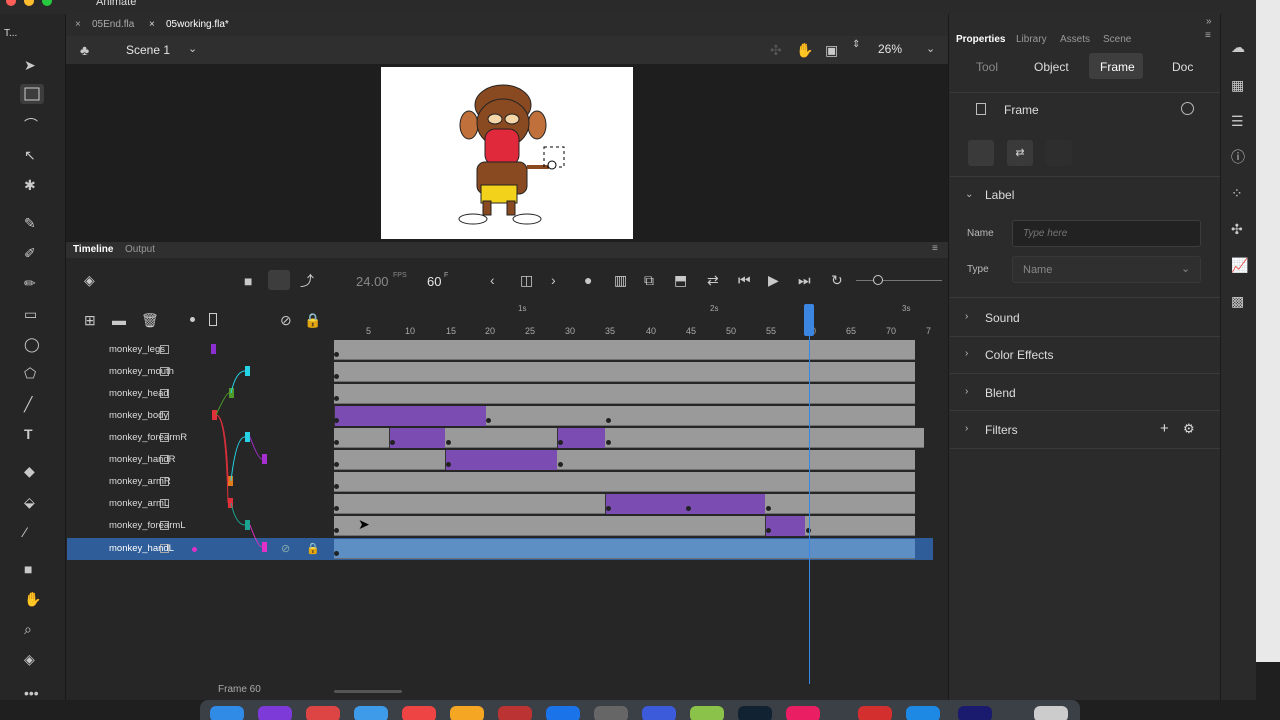 This screenshot has height=720, width=1280. What do you see at coordinates (1237, 193) in the screenshot?
I see `color-panel-icon: ⁘` at bounding box center [1237, 193].